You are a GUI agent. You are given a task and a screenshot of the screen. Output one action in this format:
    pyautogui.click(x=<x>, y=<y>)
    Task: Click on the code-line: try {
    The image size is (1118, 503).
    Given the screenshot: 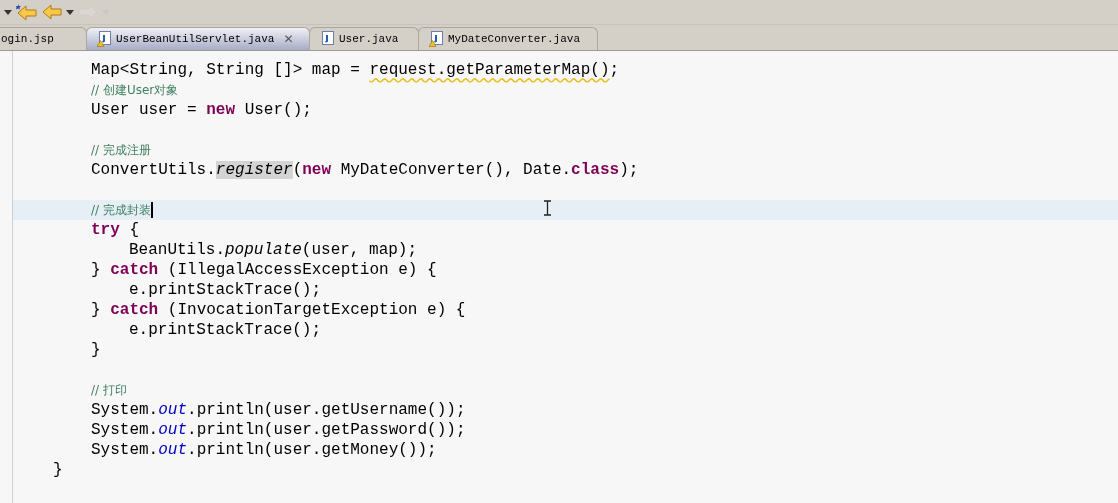 What is the action you would take?
    pyautogui.click(x=115, y=230)
    